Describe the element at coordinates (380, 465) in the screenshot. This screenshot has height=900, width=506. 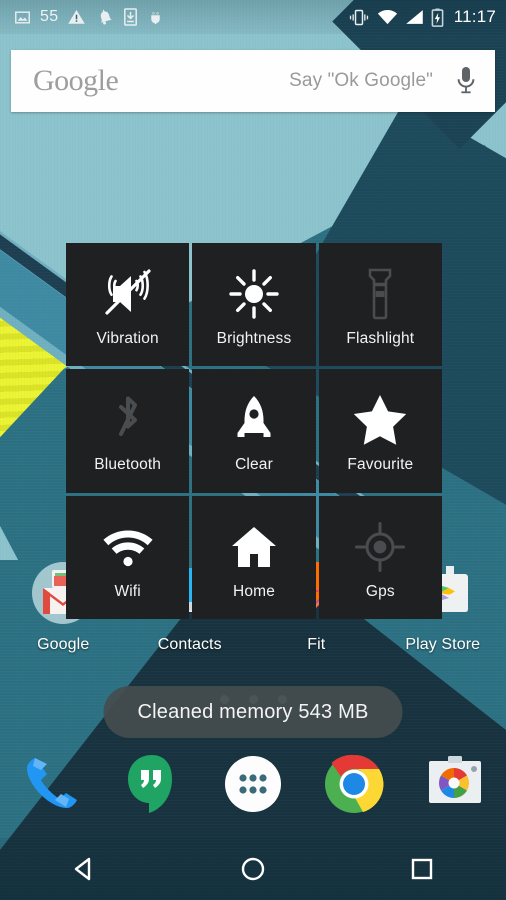
I see `tile-label: Favourite` at that location.